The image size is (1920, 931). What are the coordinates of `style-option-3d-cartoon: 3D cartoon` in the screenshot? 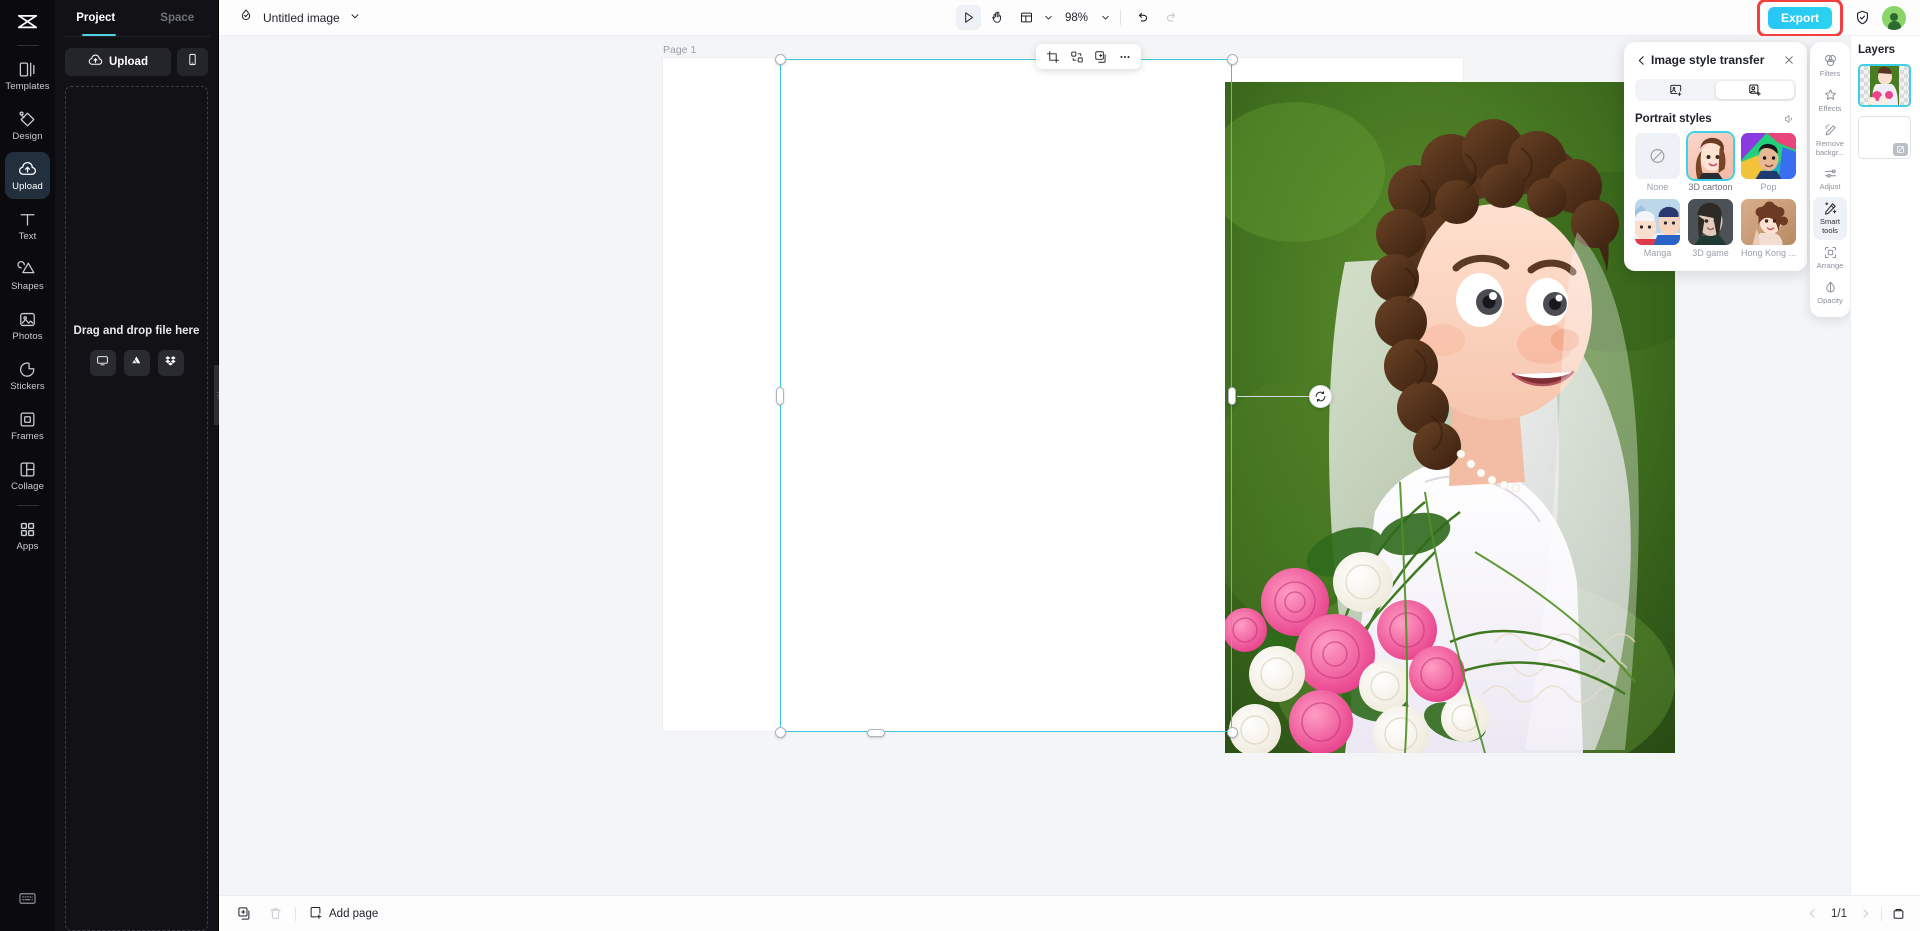 It's located at (1710, 162).